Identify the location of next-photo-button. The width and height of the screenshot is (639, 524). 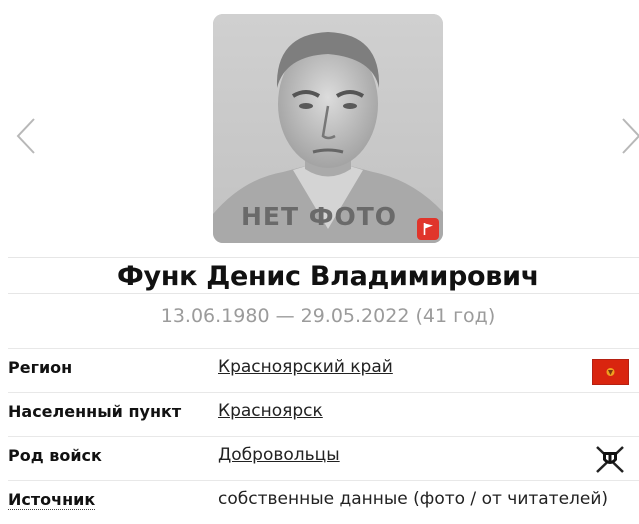
(629, 136).